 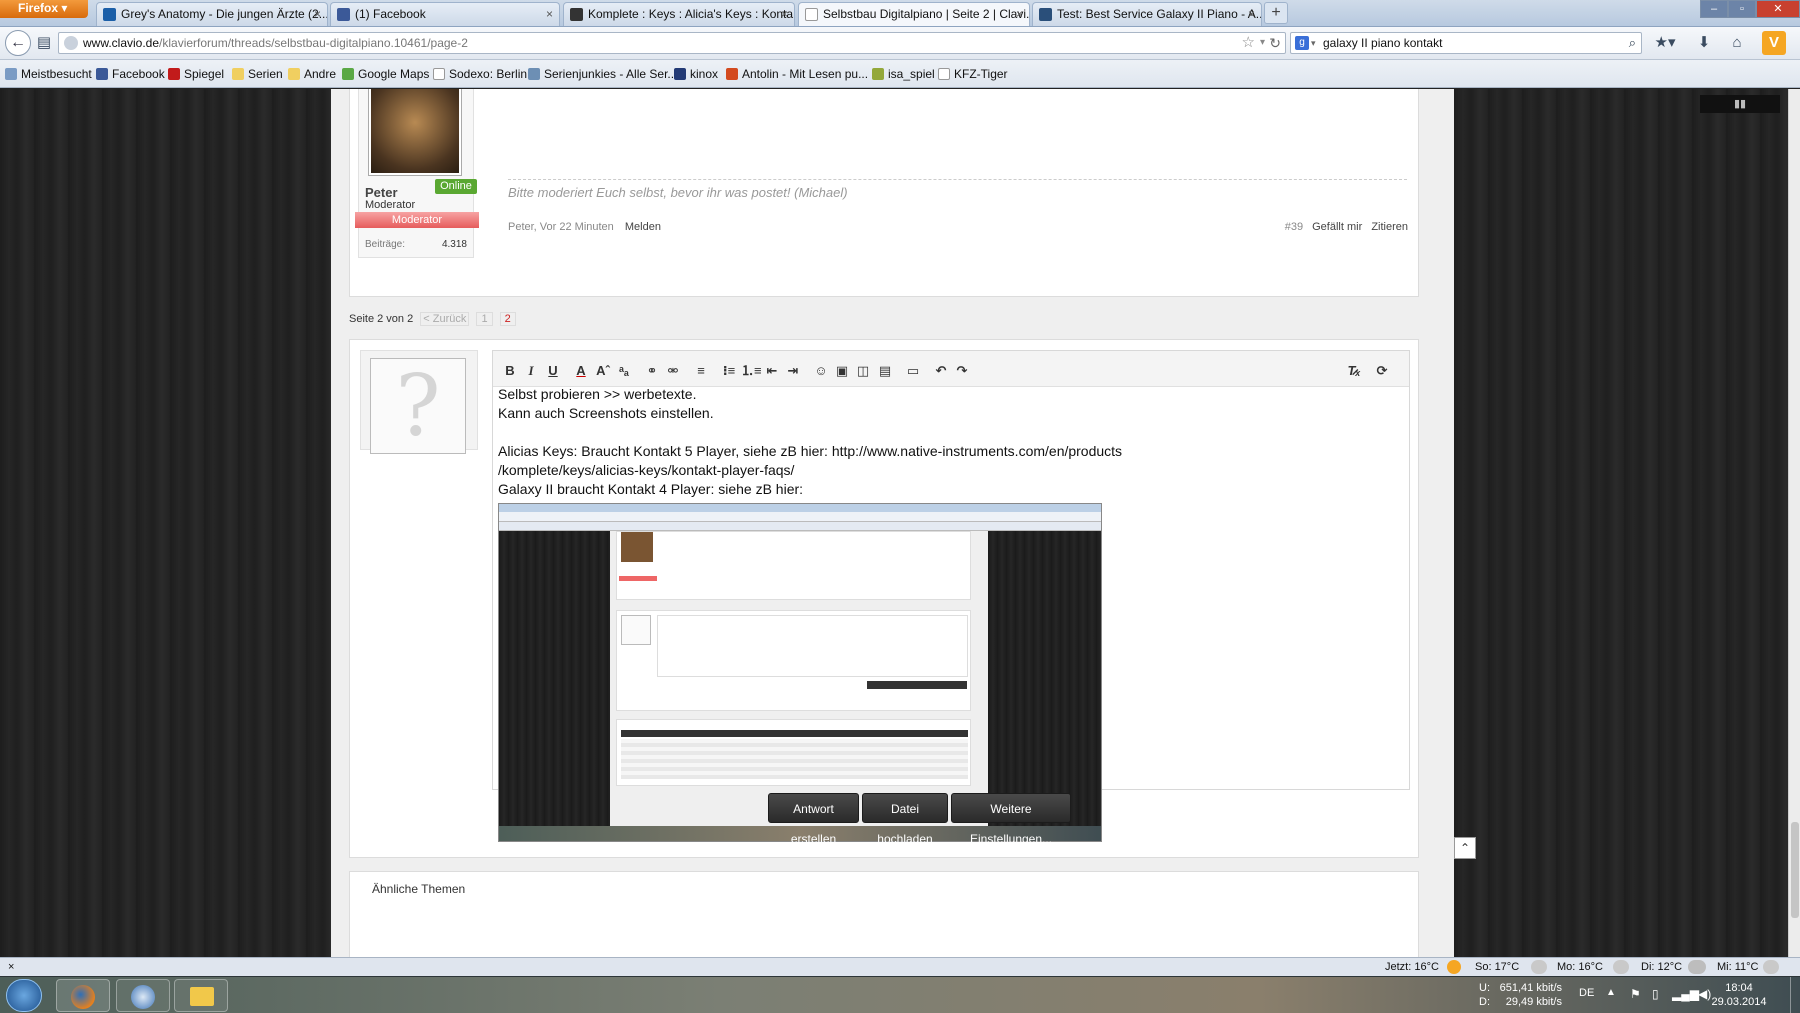 I want to click on post-number: #39, so click(x=1294, y=227).